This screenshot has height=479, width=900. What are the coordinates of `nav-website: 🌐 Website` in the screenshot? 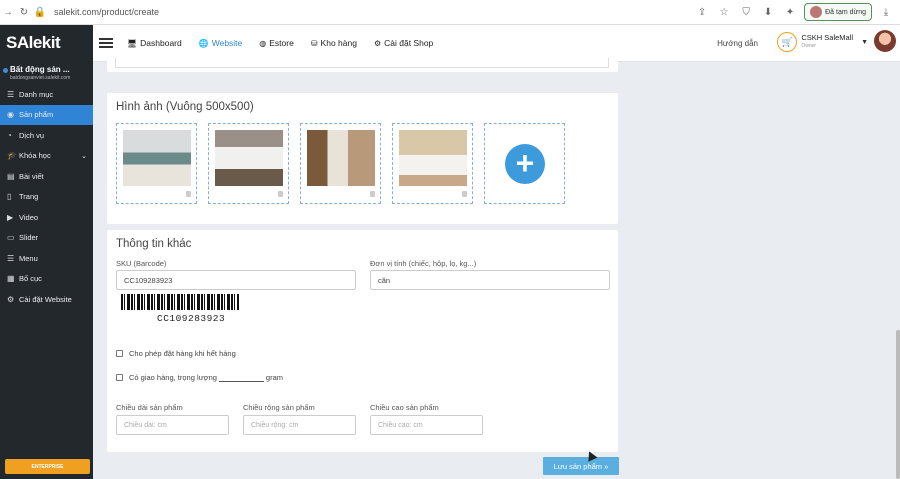 It's located at (221, 43).